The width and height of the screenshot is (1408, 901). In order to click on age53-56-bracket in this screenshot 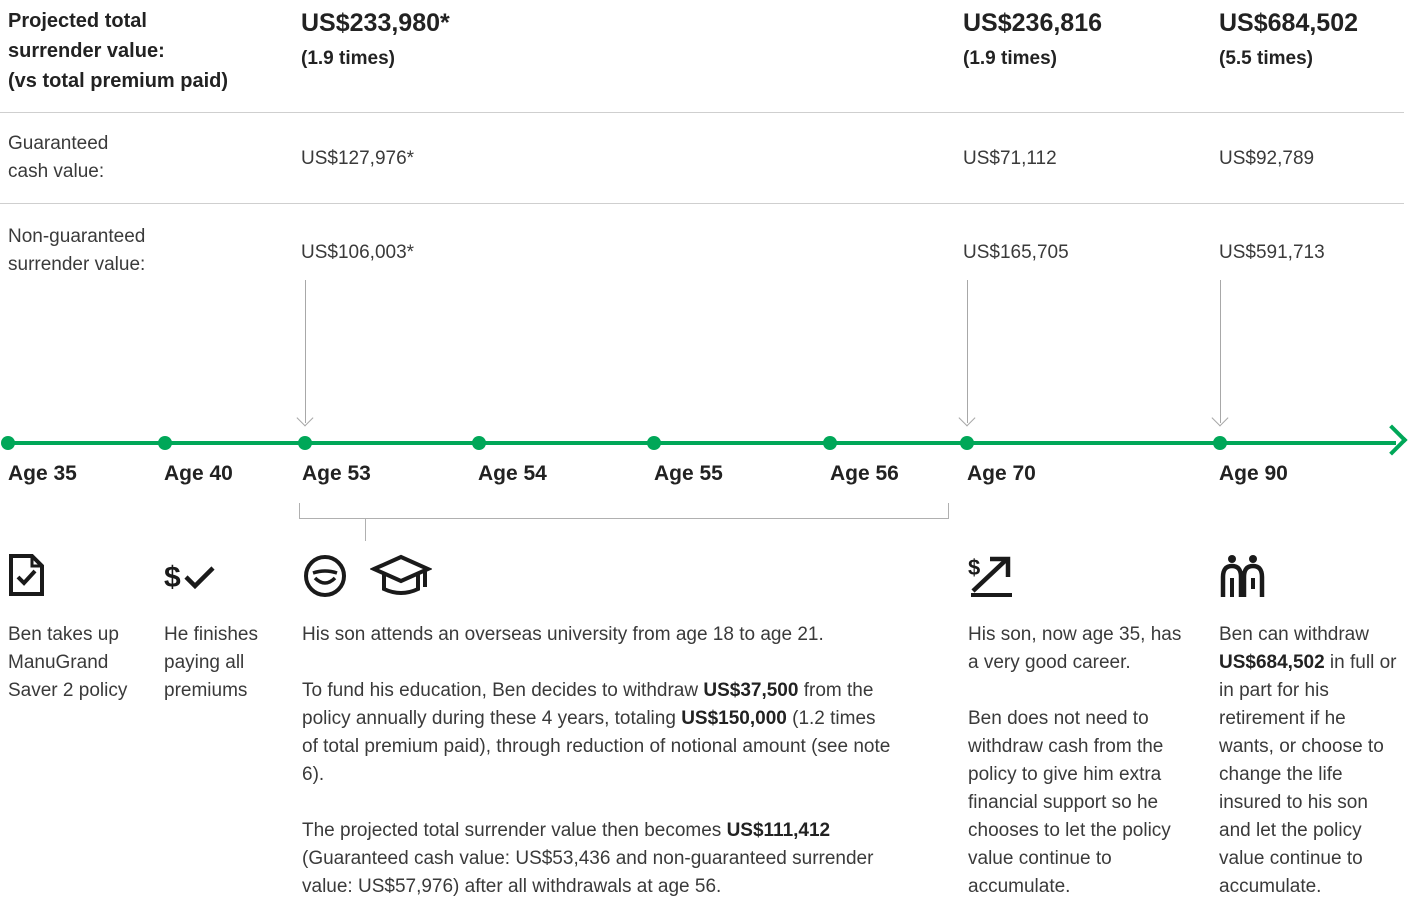, I will do `click(624, 511)`.